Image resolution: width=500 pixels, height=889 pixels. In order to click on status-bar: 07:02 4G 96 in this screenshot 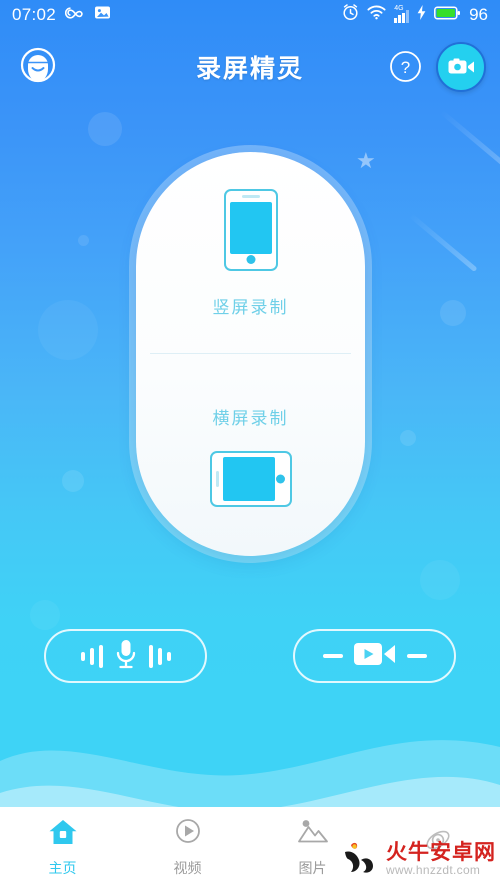, I will do `click(250, 15)`.